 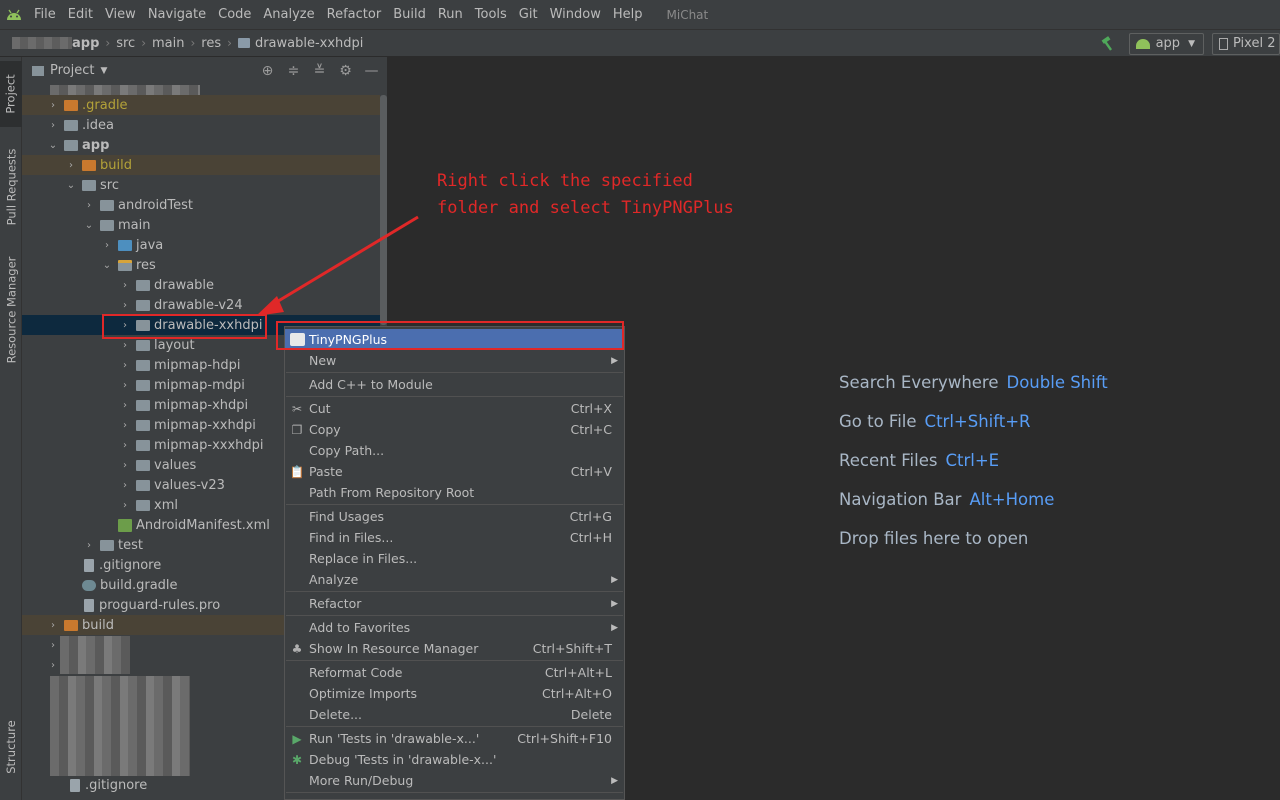 What do you see at coordinates (564, 738) in the screenshot?
I see `menu-item-shortcut: Ctrl+Shift+F10` at bounding box center [564, 738].